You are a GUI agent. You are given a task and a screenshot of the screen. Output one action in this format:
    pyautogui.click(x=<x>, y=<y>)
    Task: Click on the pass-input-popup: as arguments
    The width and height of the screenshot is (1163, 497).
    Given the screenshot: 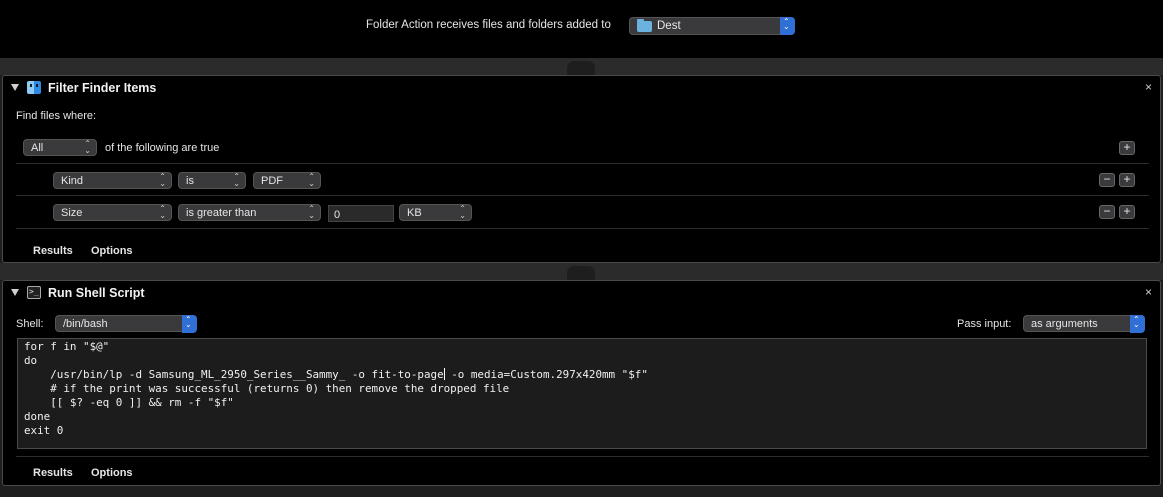 What is the action you would take?
    pyautogui.click(x=1084, y=324)
    